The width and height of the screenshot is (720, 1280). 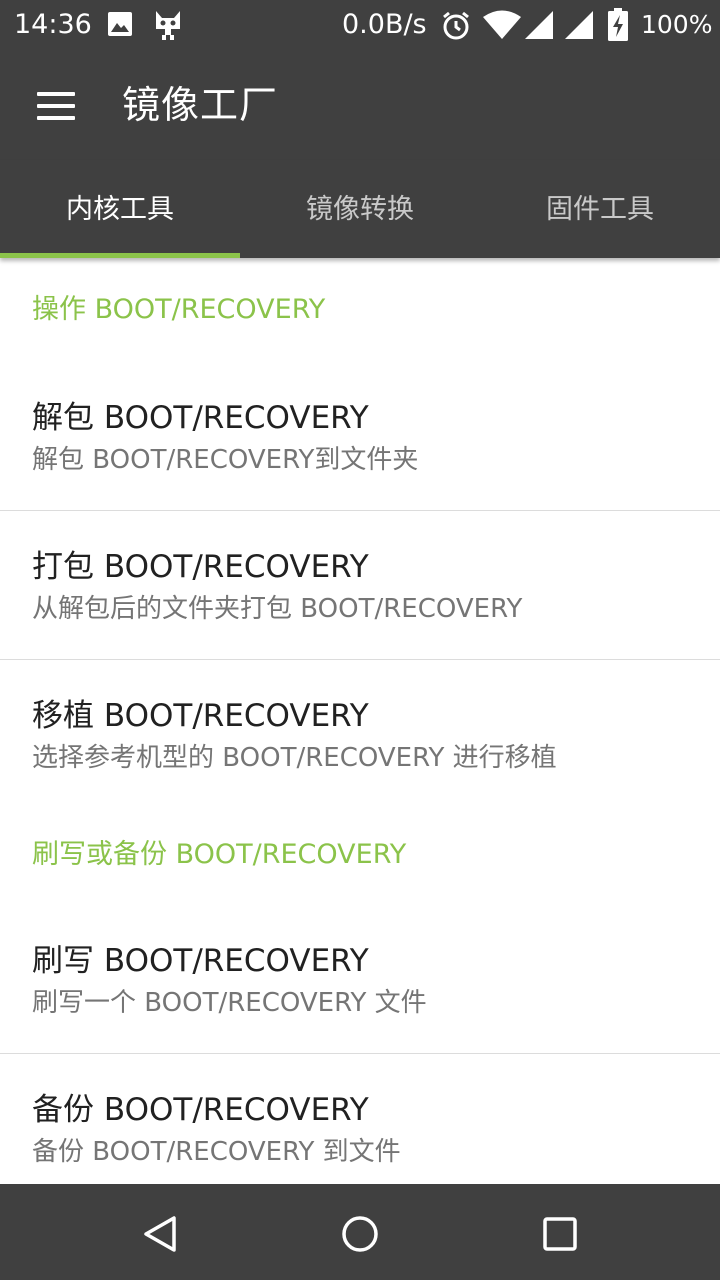 I want to click on app-title: 镜像工厂, so click(x=200, y=105).